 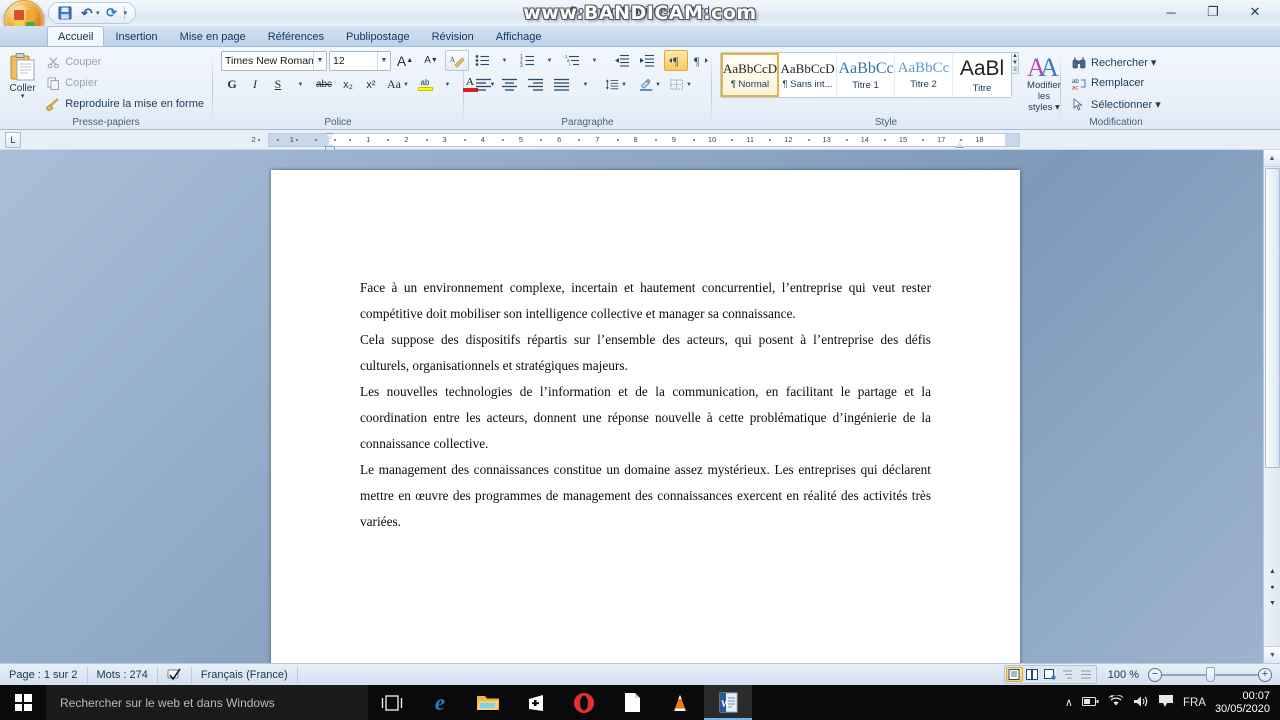 What do you see at coordinates (1107, 83) in the screenshot?
I see `replace-button: ab ac Remplacer` at bounding box center [1107, 83].